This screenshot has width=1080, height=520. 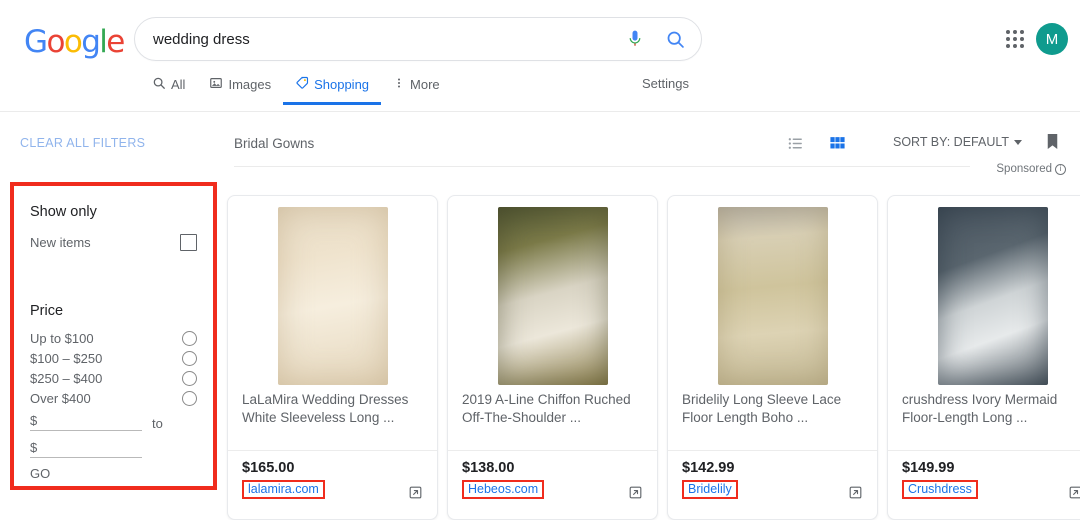 What do you see at coordinates (708, 468) in the screenshot?
I see `product-price: $142.99` at bounding box center [708, 468].